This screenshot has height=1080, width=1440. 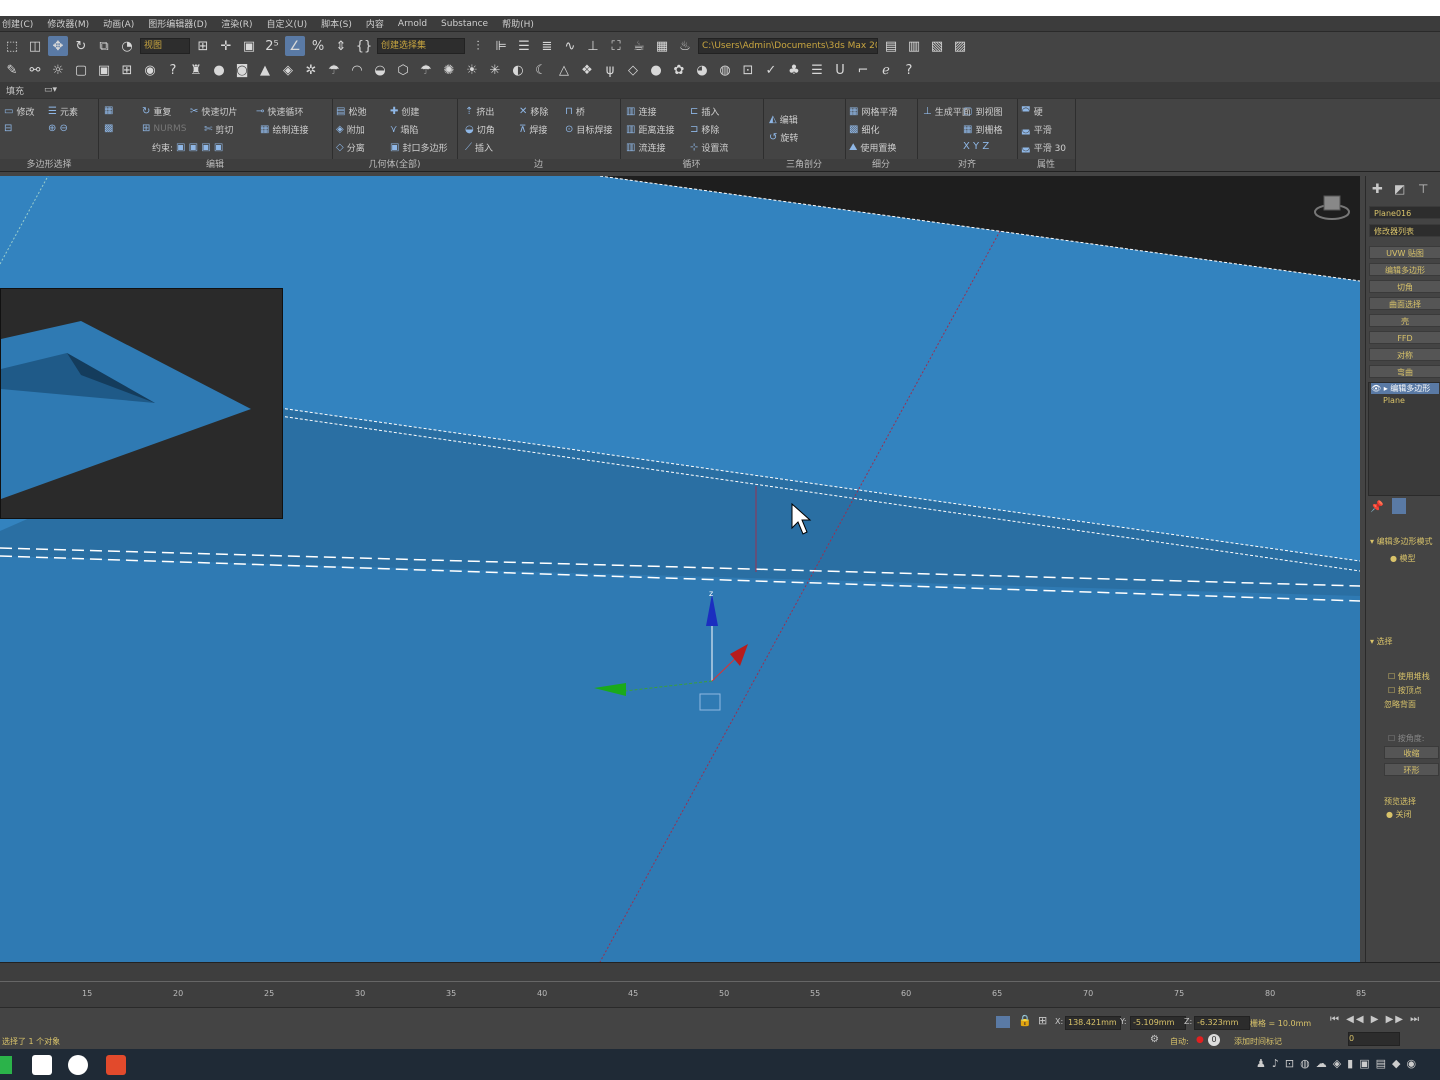 I want to click on coord-x-field: 138.421mm, so click(x=1093, y=1023).